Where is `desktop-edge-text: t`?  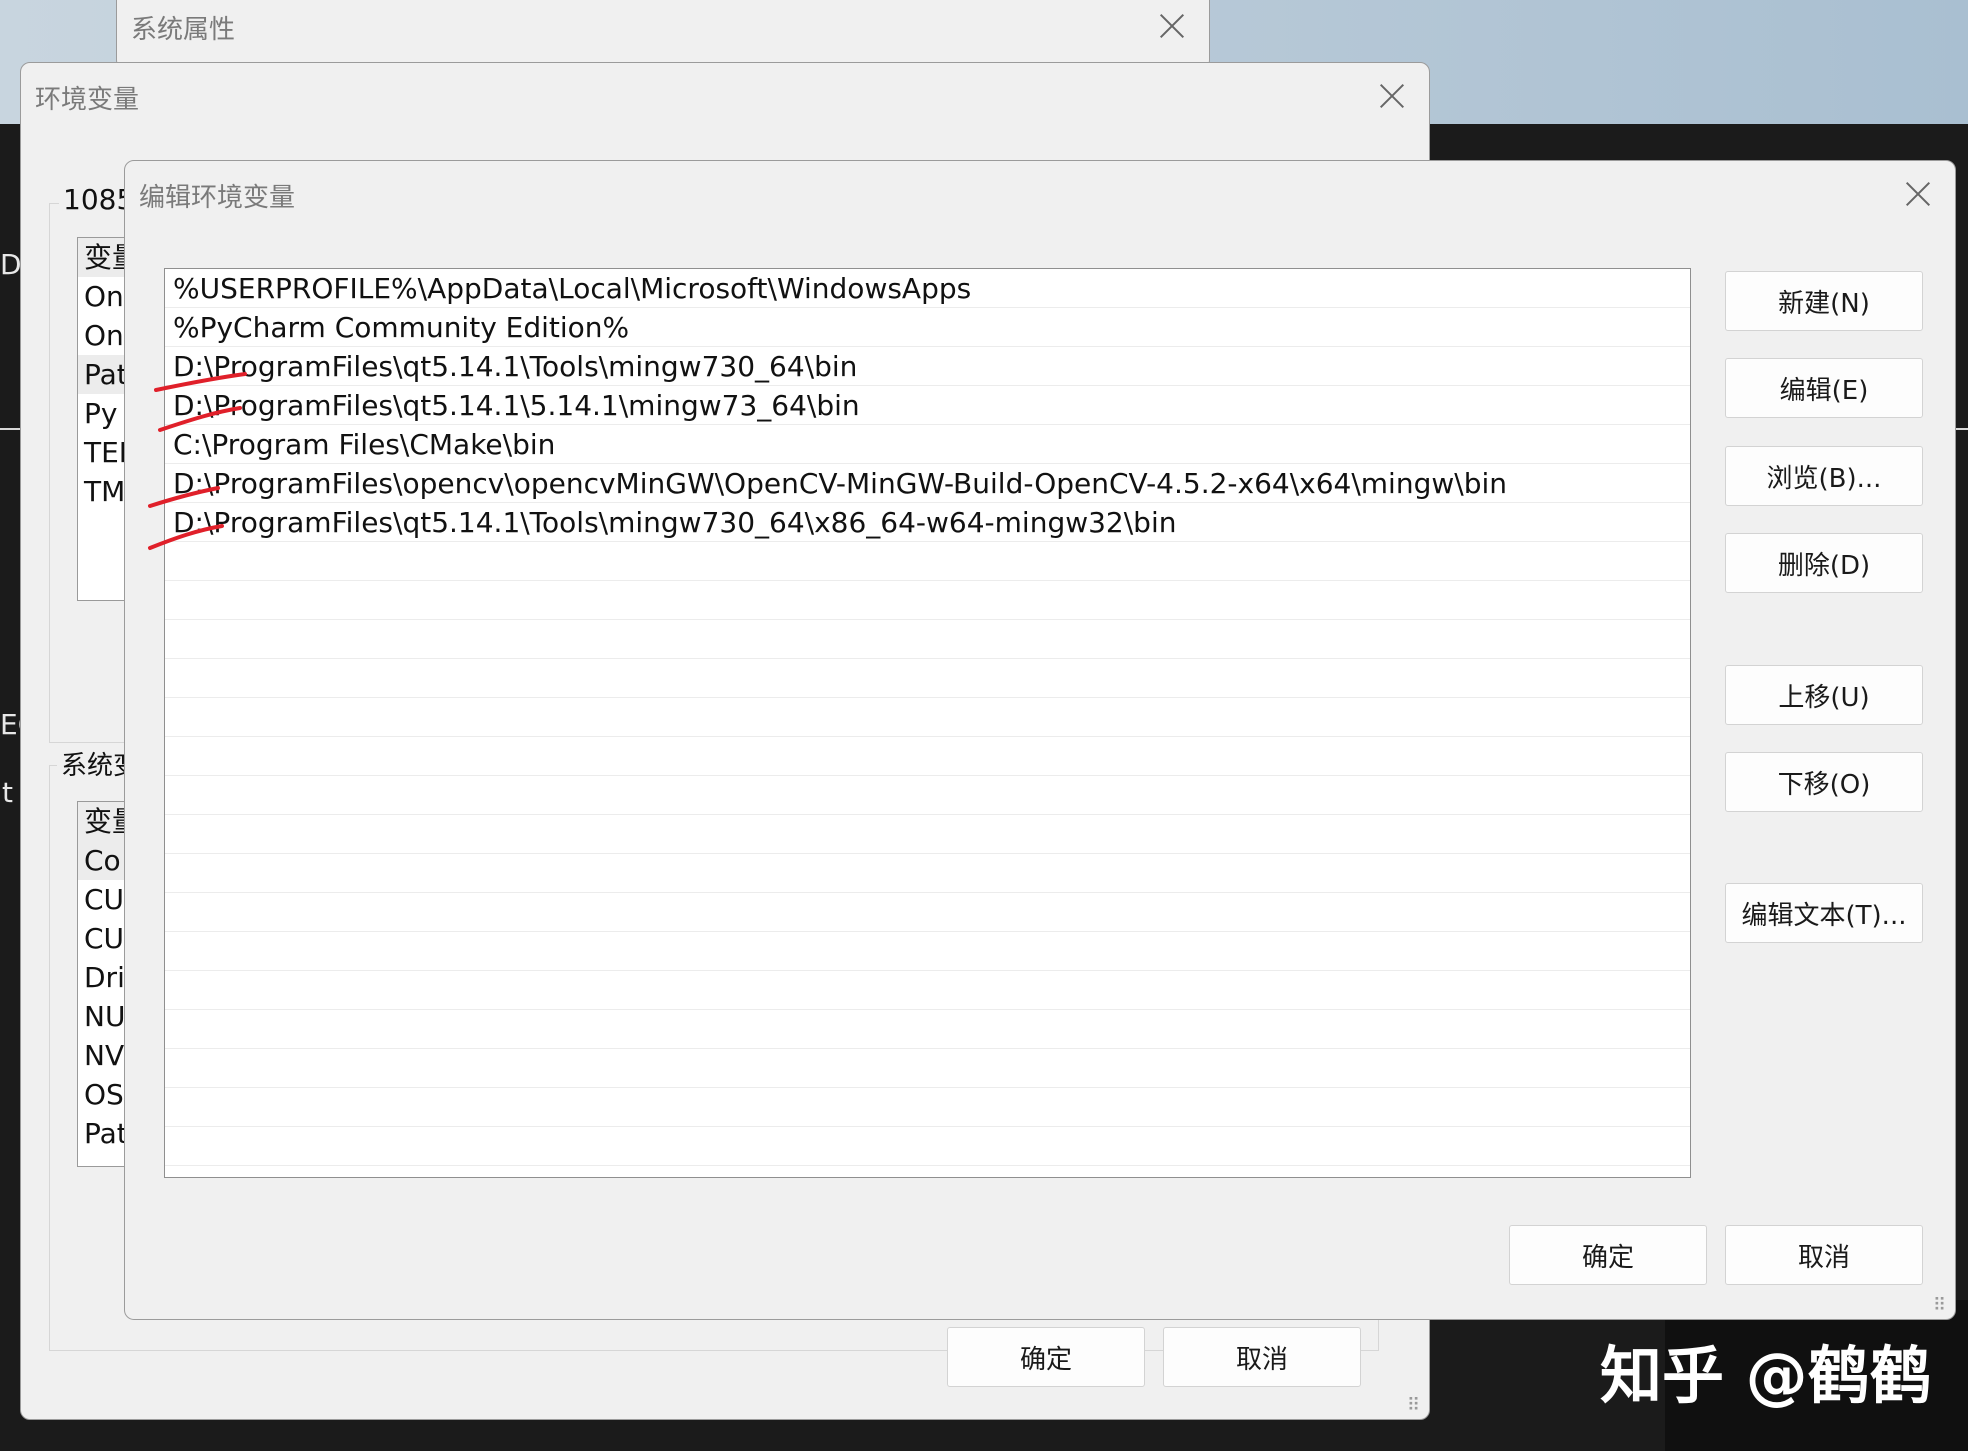
desktop-edge-text: t is located at coordinates (7, 792).